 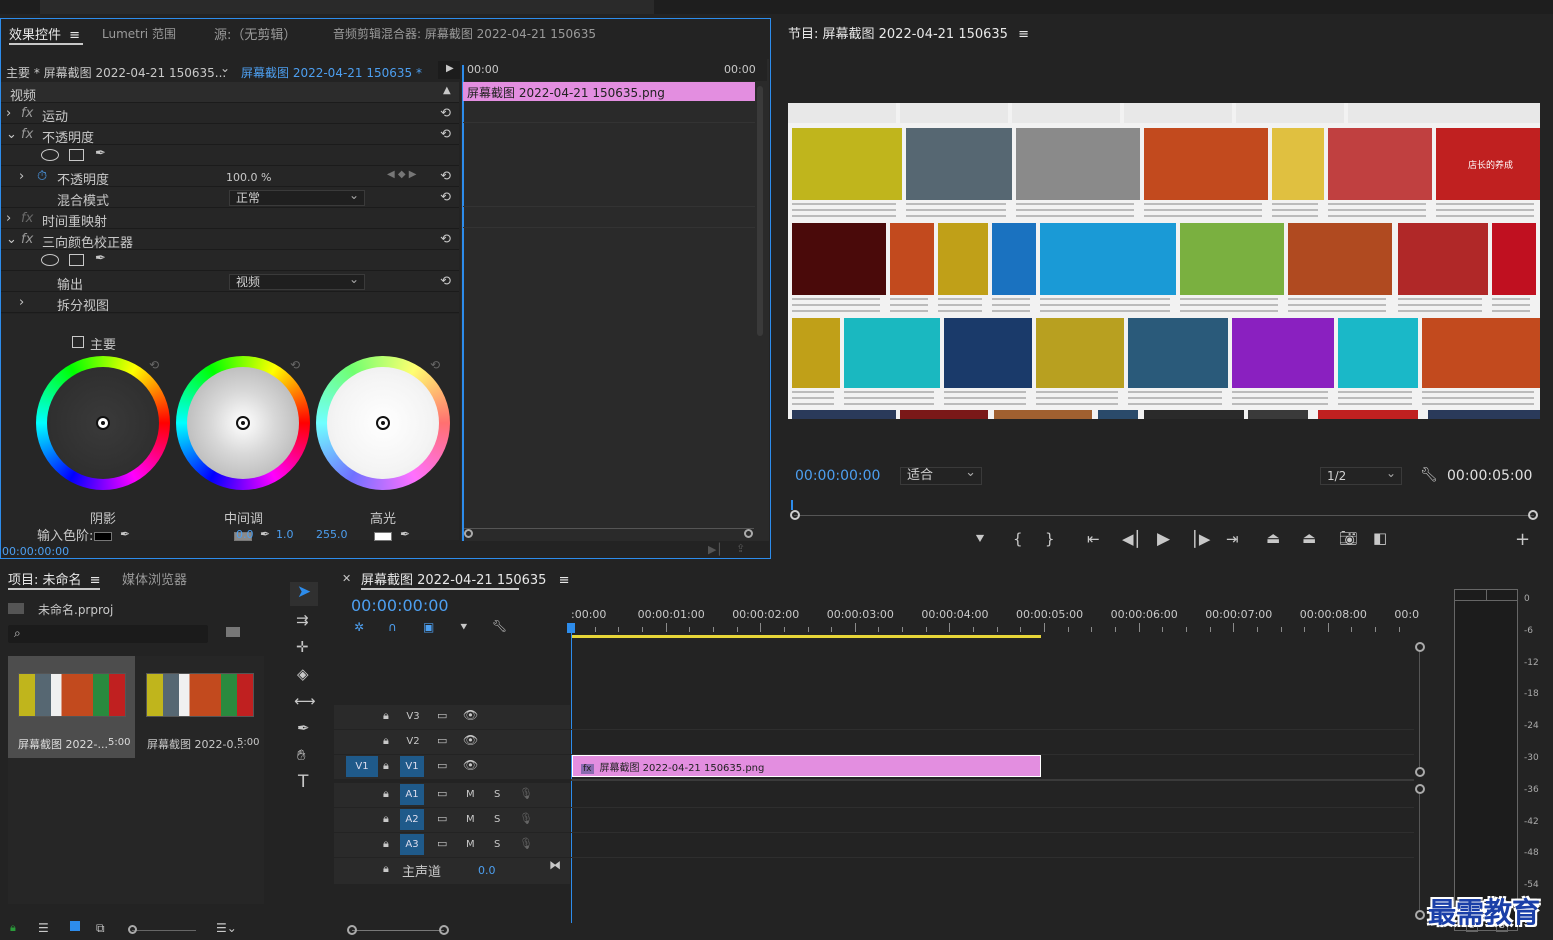 What do you see at coordinates (331, 72) in the screenshot?
I see `clip-dropdown: 屏幕截图 2022-04-21 150635 *` at bounding box center [331, 72].